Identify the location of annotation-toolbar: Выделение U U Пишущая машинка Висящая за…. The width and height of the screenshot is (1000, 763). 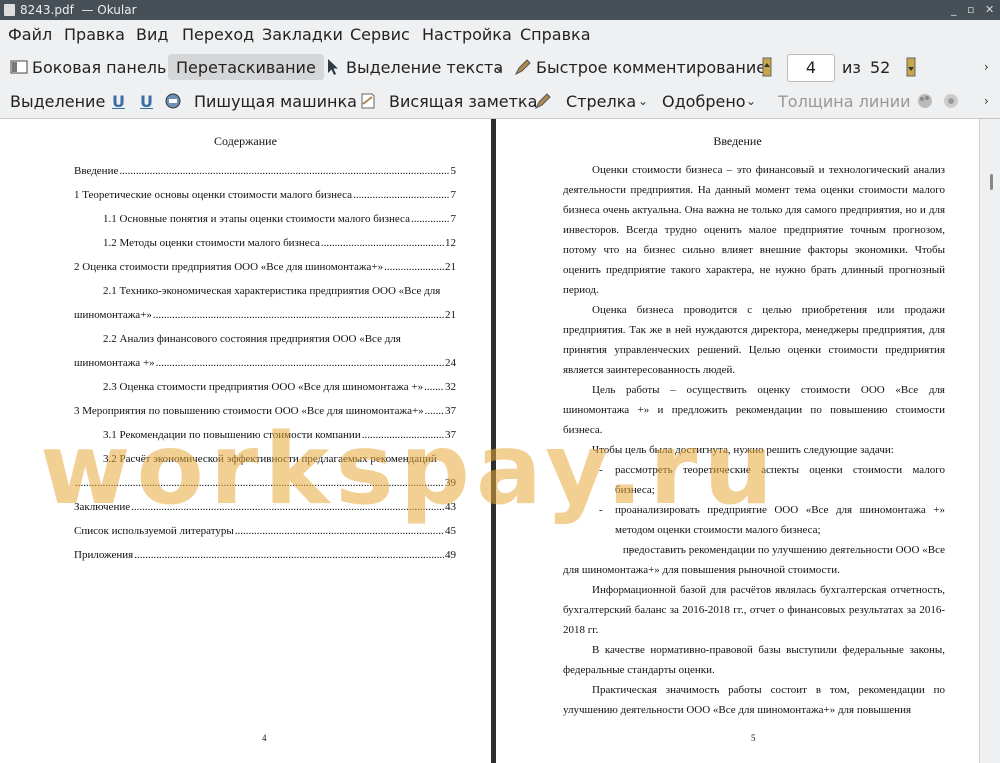
(500, 101).